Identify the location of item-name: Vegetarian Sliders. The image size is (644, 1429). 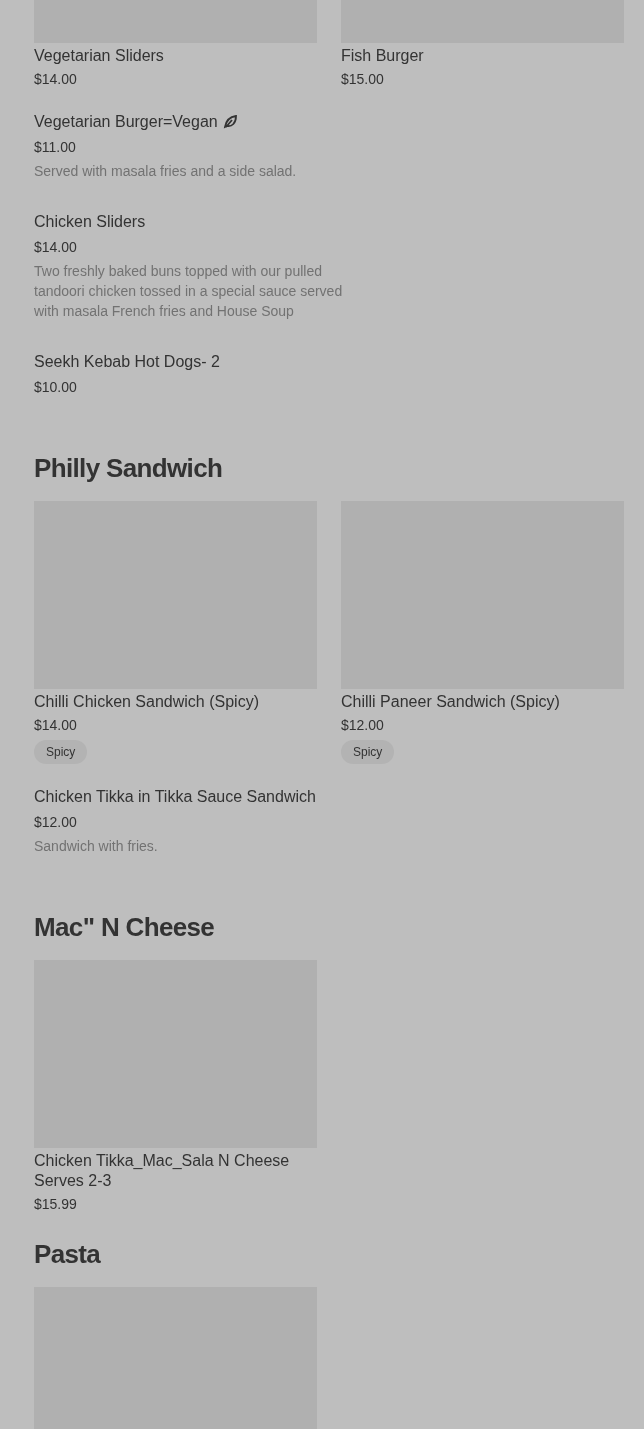
(99, 56).